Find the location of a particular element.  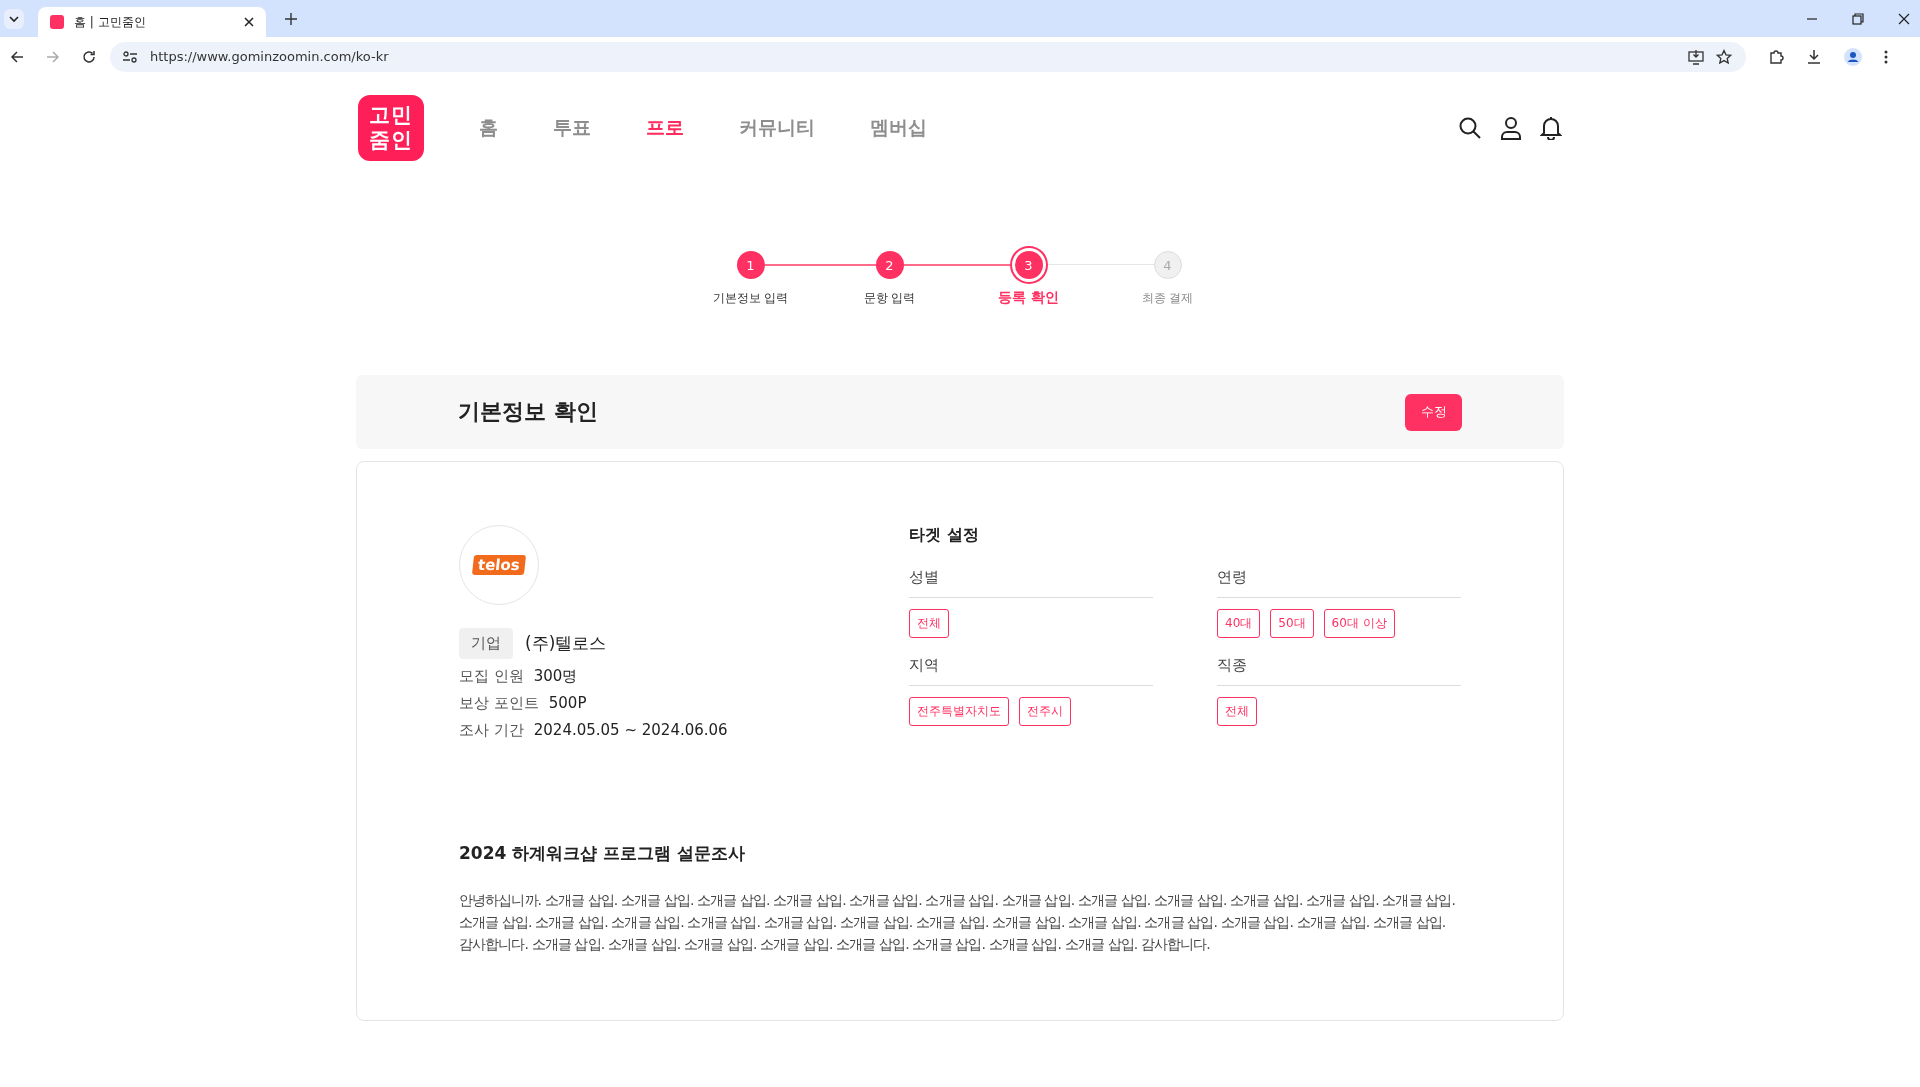

section-title: 기본정보 확인 is located at coordinates (528, 412).